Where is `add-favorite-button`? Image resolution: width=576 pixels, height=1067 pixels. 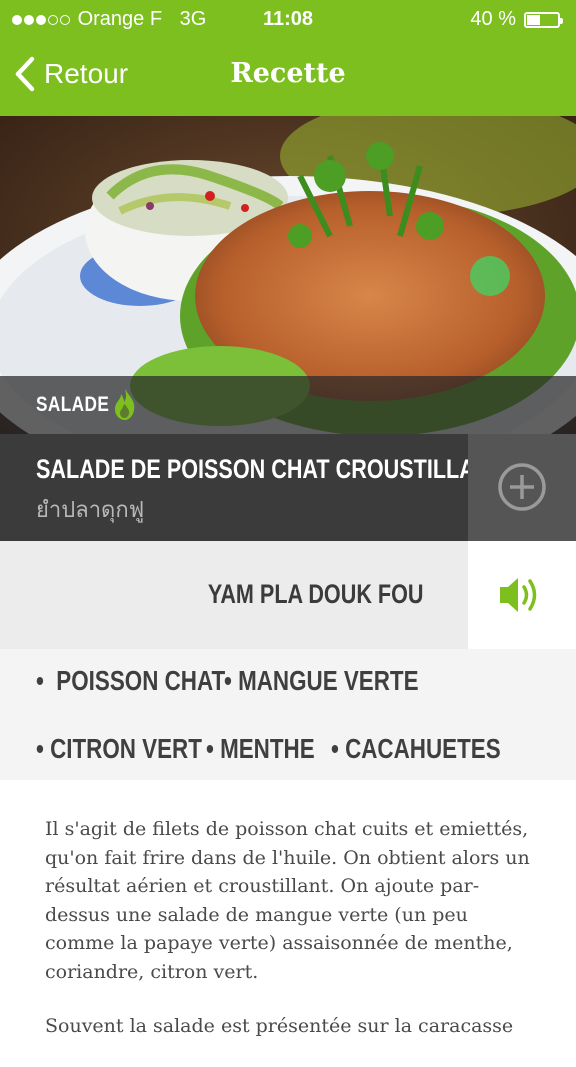
add-favorite-button is located at coordinates (522, 487).